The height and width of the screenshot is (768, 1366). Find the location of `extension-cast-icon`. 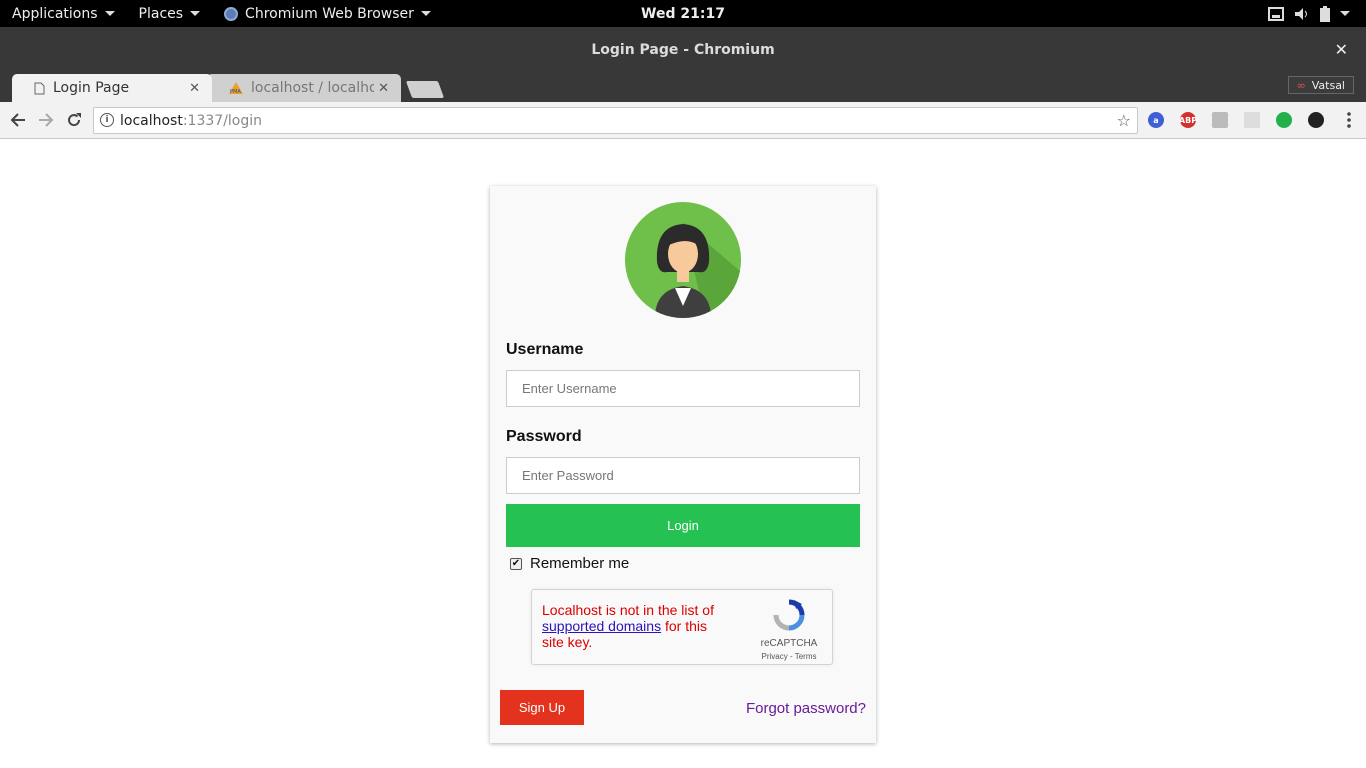

extension-cast-icon is located at coordinates (1252, 120).